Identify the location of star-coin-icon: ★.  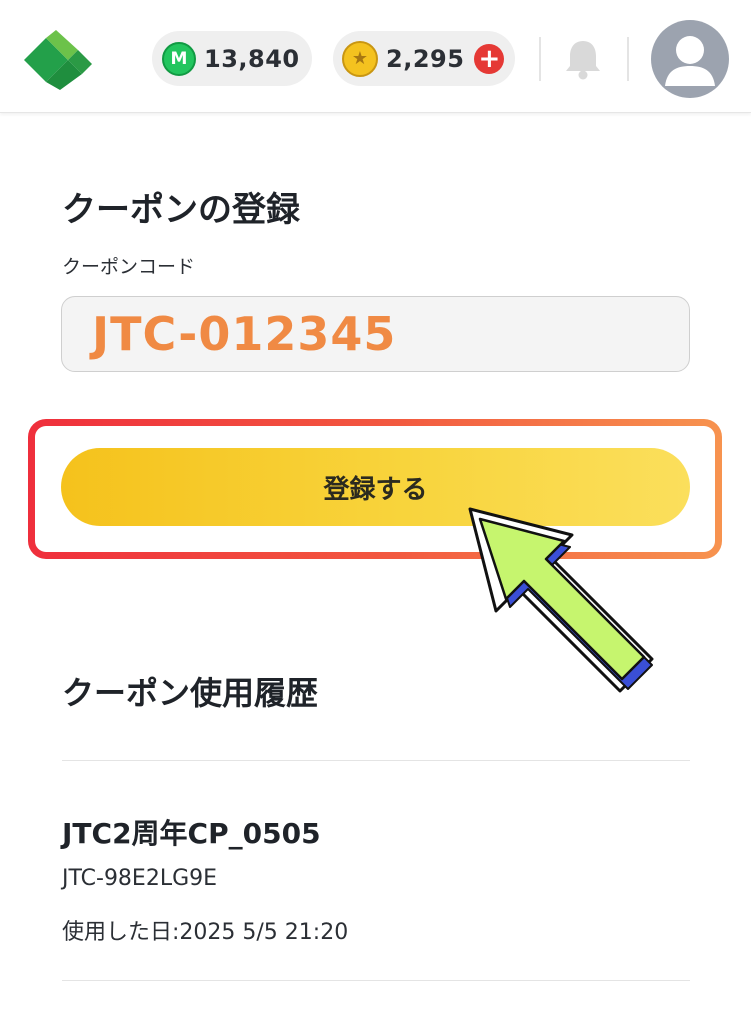
(360, 58).